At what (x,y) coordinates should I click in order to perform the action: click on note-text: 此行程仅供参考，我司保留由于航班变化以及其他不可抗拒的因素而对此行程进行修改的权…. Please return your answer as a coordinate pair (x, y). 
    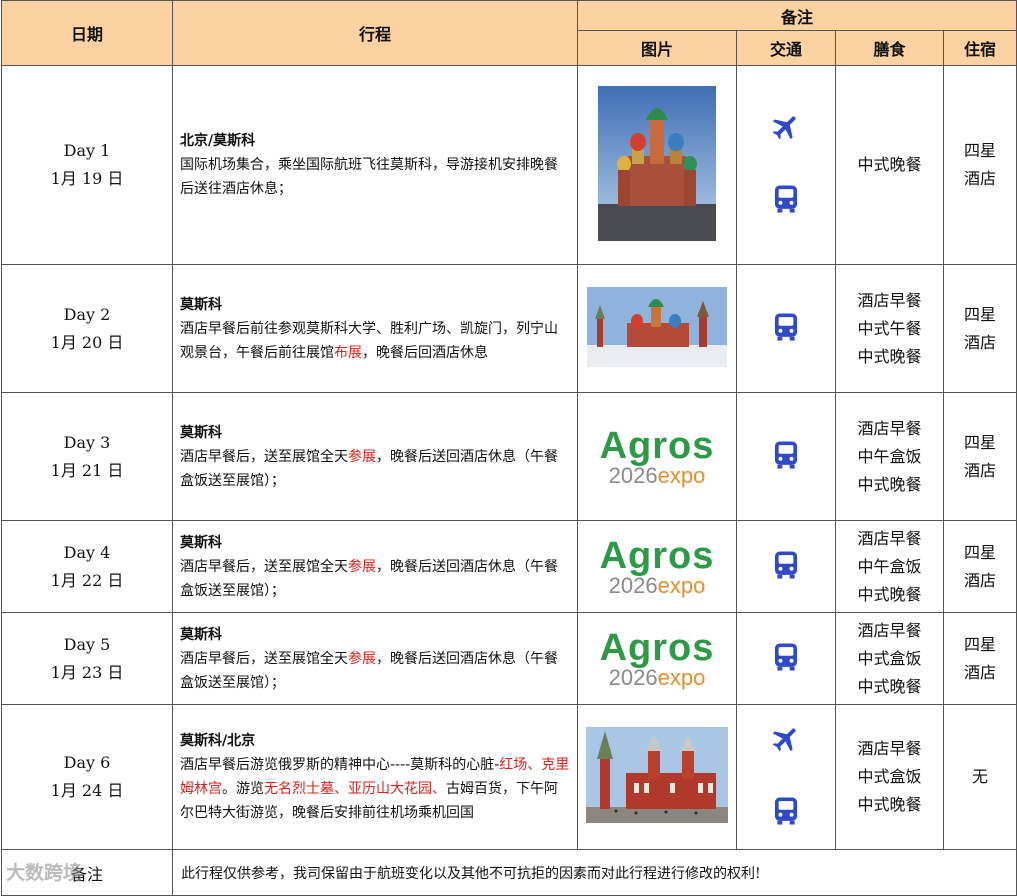
    Looking at the image, I should click on (594, 872).